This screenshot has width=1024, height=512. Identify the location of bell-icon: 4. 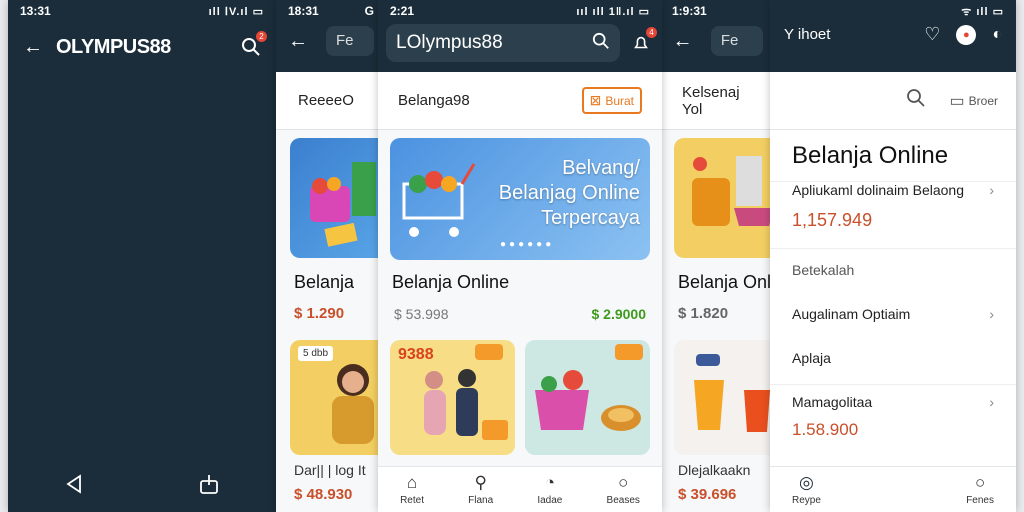
(642, 41).